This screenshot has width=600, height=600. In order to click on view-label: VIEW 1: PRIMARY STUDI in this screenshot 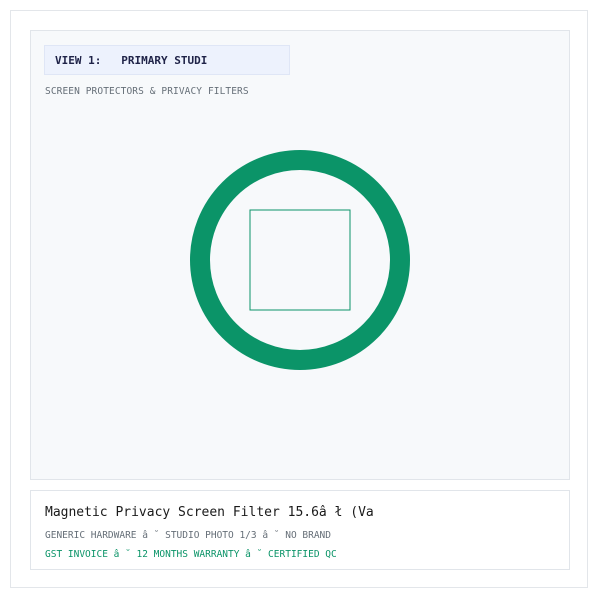, I will do `click(167, 60)`.